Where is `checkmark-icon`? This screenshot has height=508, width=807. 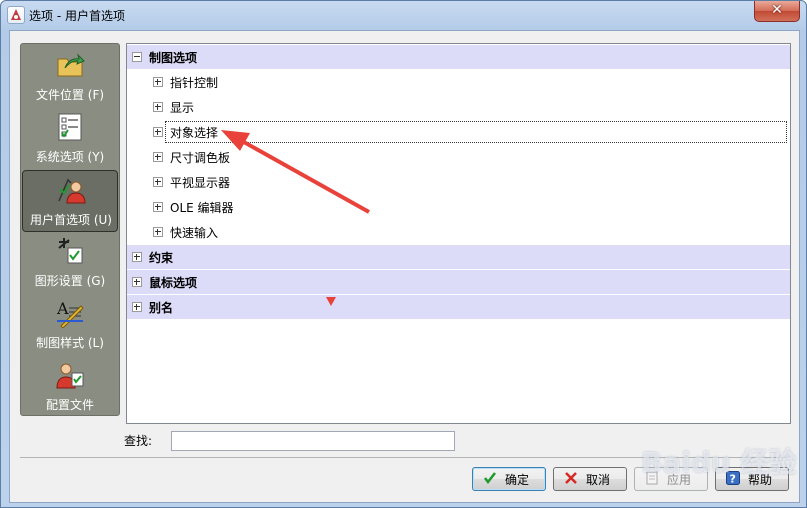 checkmark-icon is located at coordinates (490, 478).